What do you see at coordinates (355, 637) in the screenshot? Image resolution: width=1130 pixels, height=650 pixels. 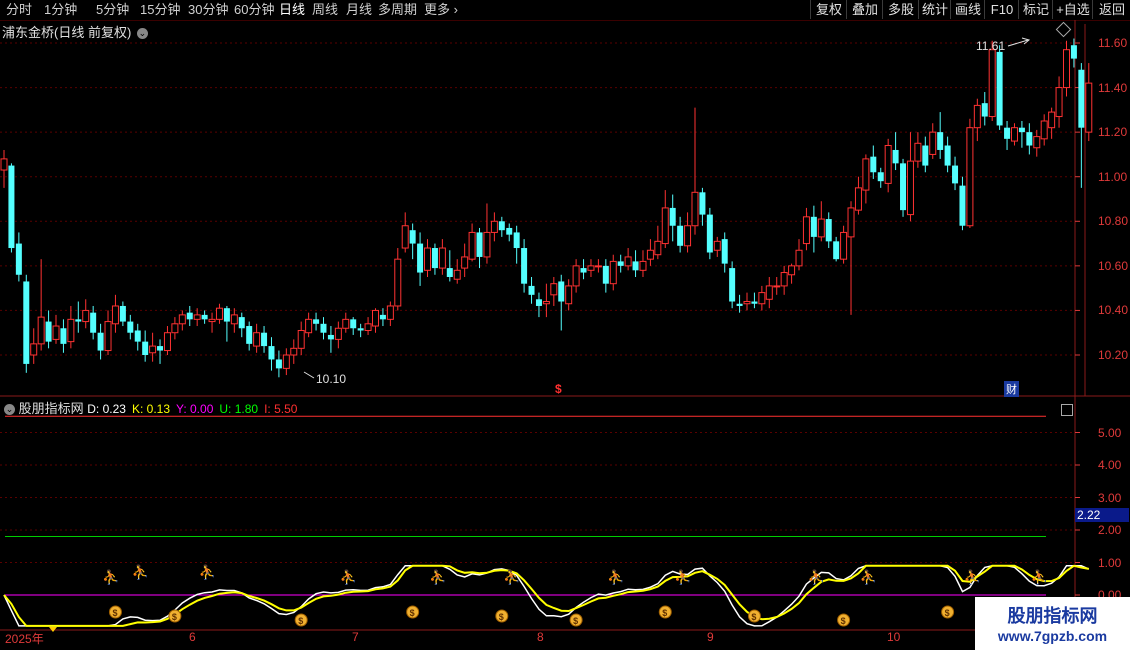 I see `x-tick-7: 7` at bounding box center [355, 637].